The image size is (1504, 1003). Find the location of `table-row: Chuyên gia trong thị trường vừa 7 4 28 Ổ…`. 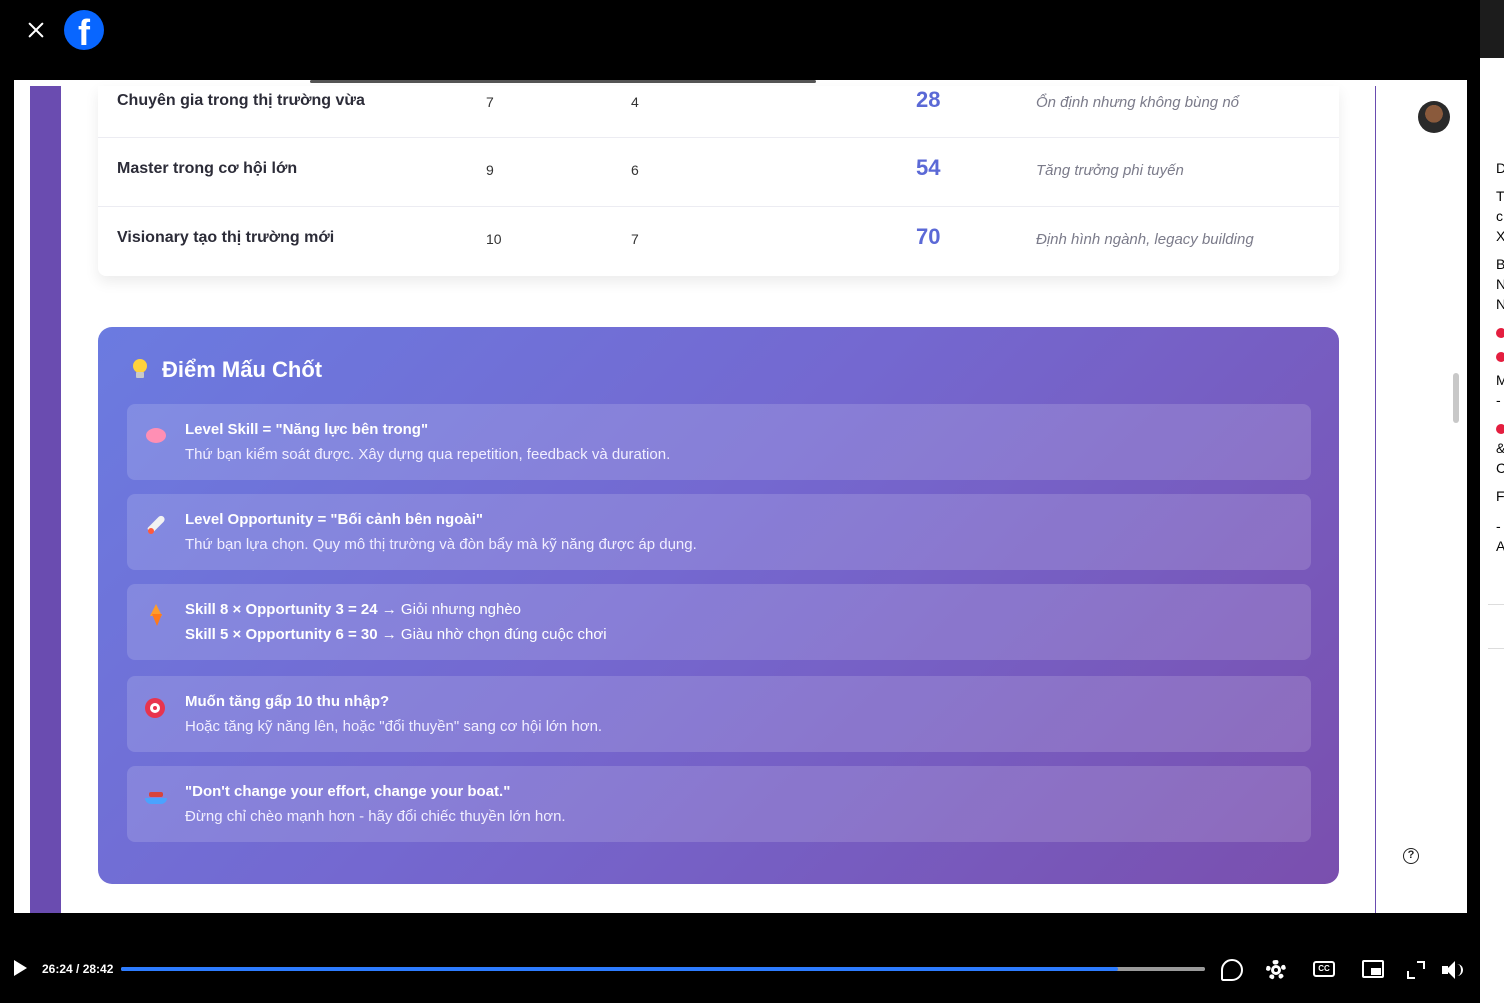

table-row: Chuyên gia trong thị trường vừa 7 4 28 Ổ… is located at coordinates (718, 112).